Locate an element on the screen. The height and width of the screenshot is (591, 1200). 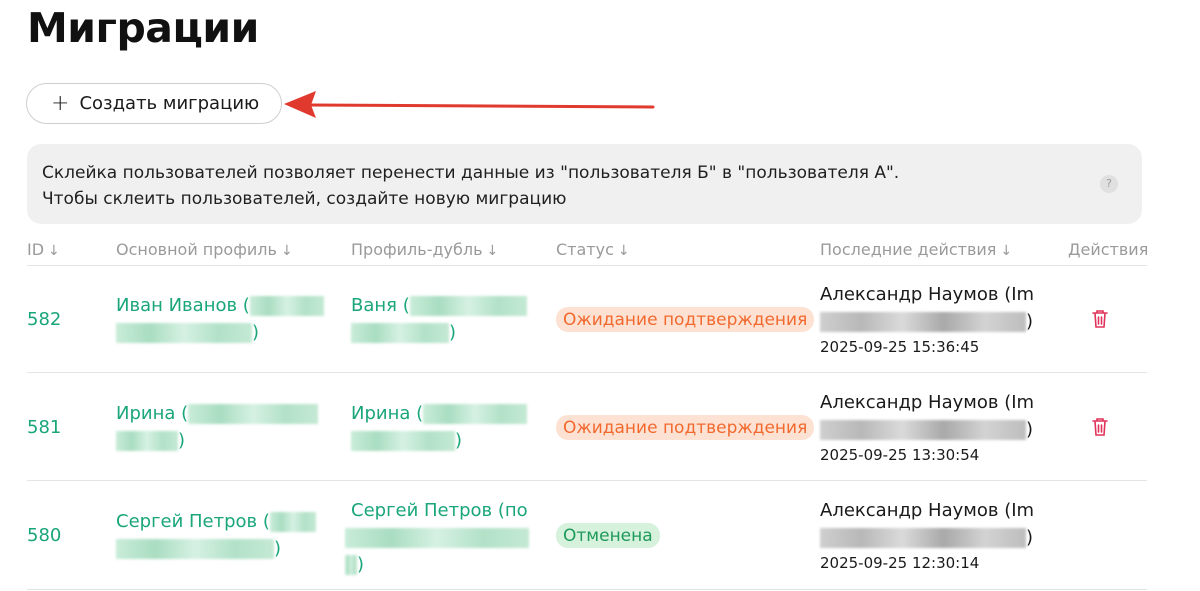
main-profile-name: Иван Иванов ( is located at coordinates (183, 305).